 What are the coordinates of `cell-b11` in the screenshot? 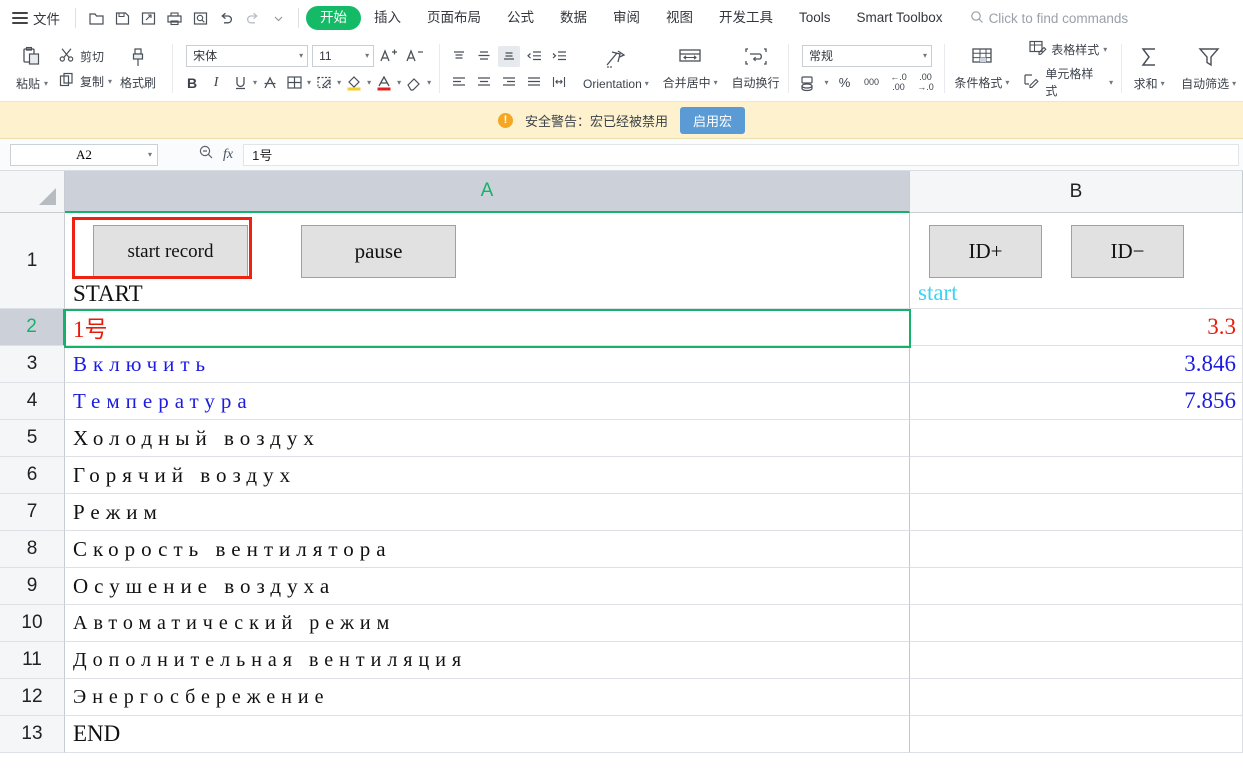 It's located at (1076, 660).